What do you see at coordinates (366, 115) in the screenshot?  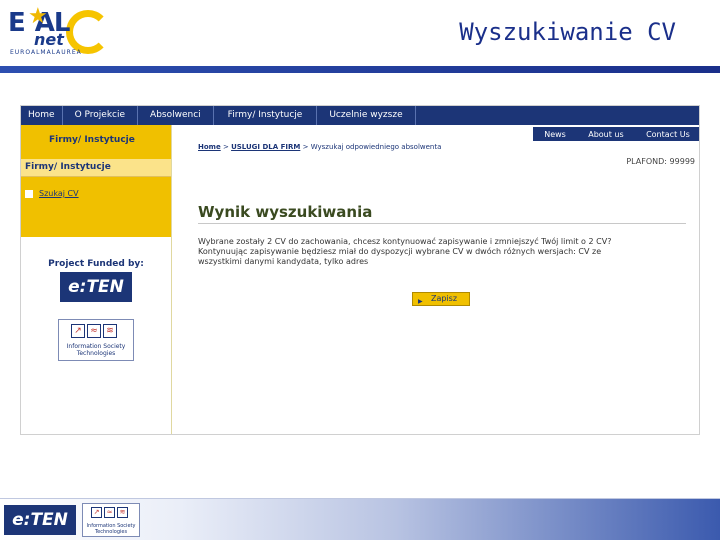 I see `nav-uczelnie: Uczelnie wyzsze` at bounding box center [366, 115].